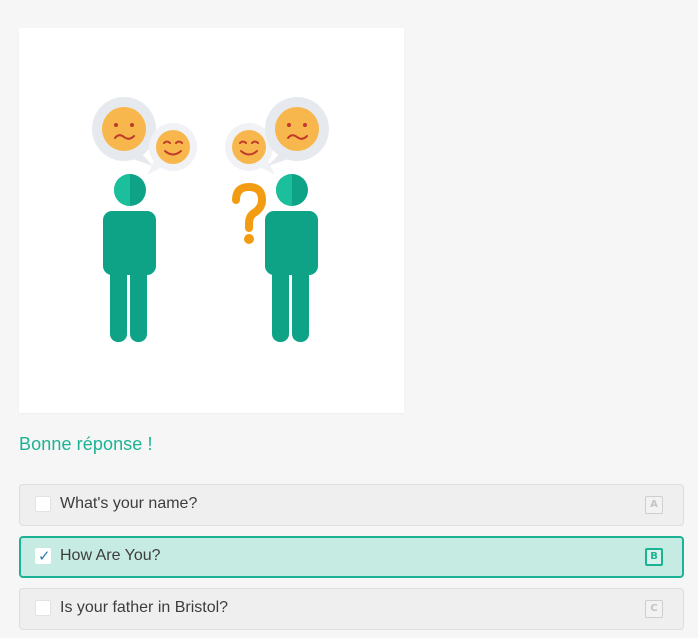 Image resolution: width=698 pixels, height=638 pixels. Describe the element at coordinates (654, 557) in the screenshot. I see `shortcut-key-badge: B` at that location.